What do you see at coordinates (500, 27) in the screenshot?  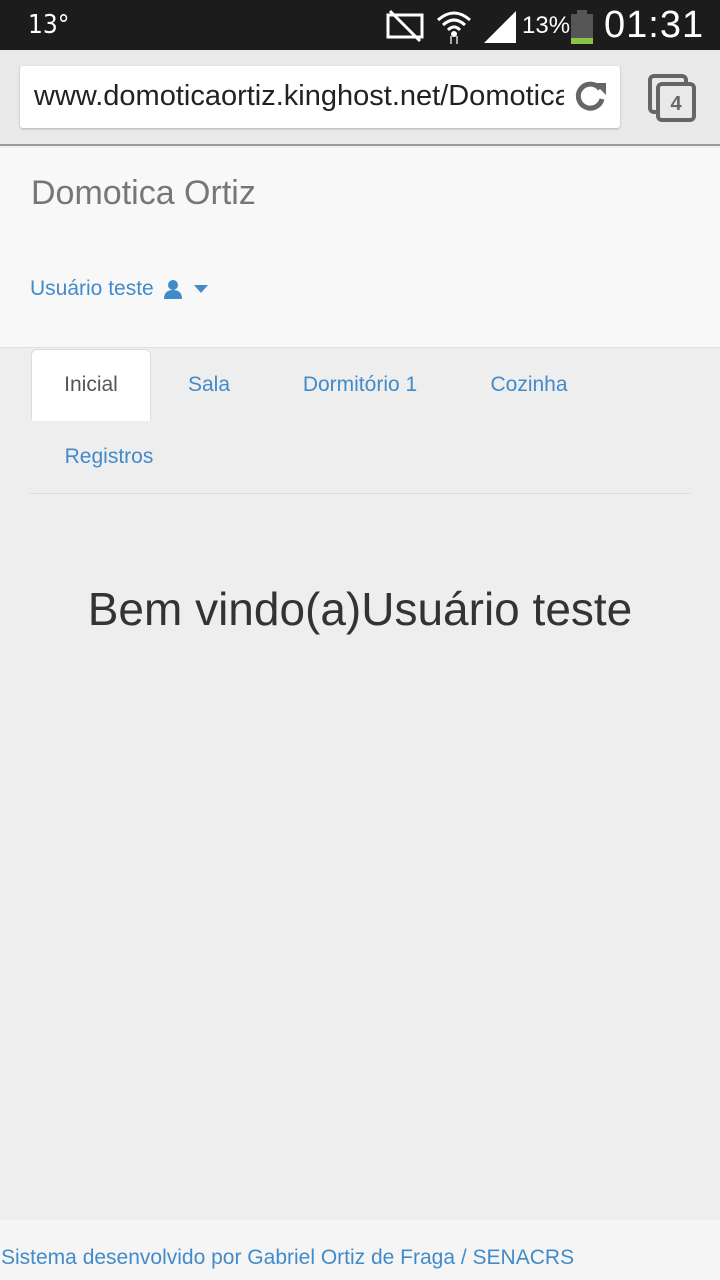 I see `signal-icon` at bounding box center [500, 27].